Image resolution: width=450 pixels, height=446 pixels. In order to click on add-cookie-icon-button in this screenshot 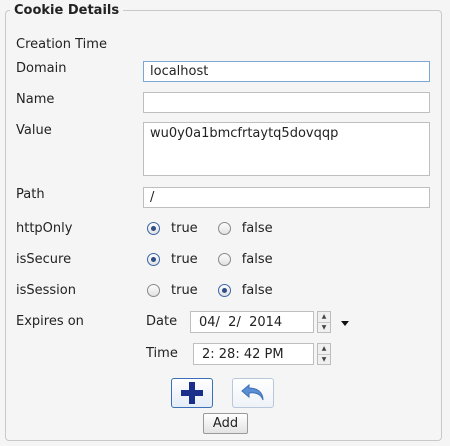, I will do `click(192, 393)`.